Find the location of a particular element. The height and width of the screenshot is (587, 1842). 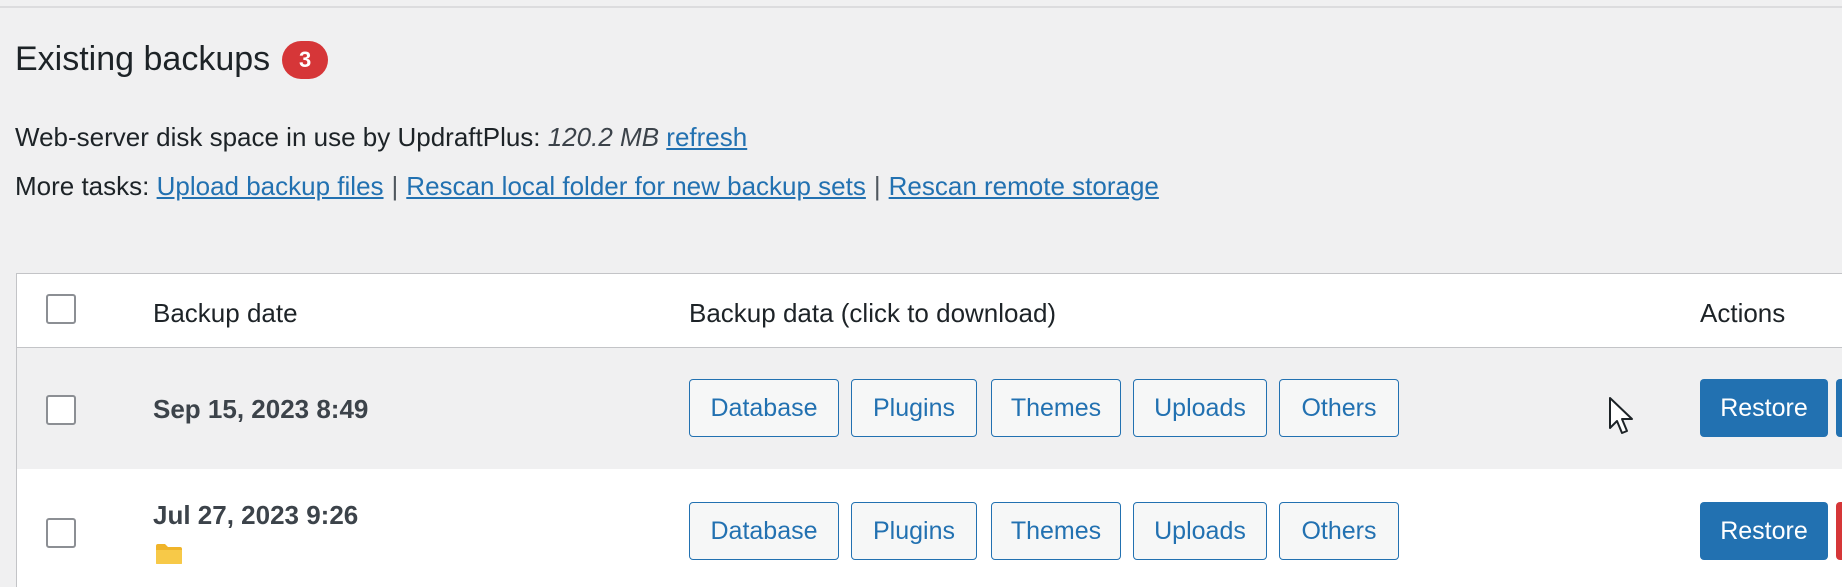

disk-usage-value: 120.2 MB is located at coordinates (603, 137).